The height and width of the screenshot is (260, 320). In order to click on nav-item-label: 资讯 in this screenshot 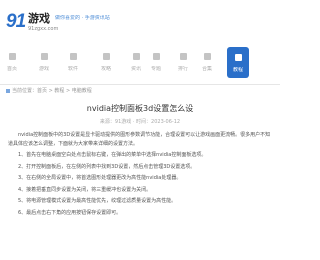, I will do `click(135, 69)`.